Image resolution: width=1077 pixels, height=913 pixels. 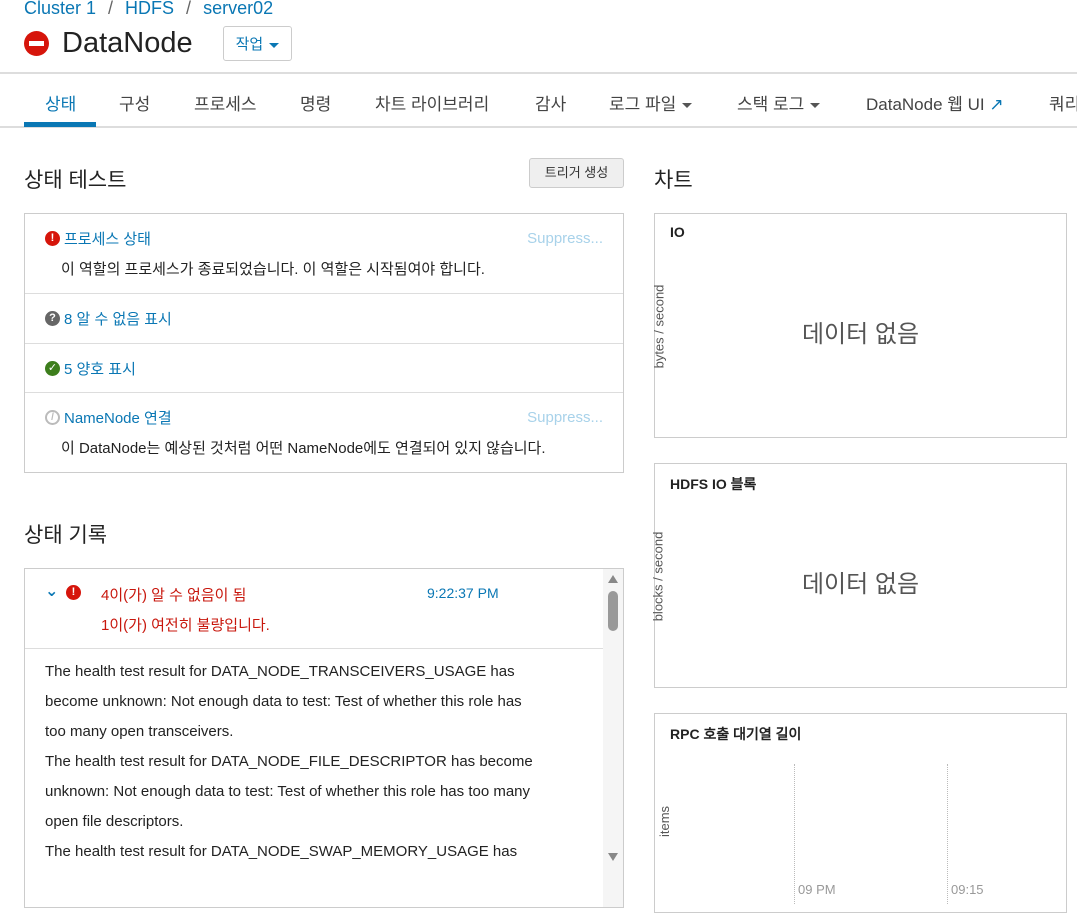 What do you see at coordinates (118, 318) in the screenshot?
I see `unknown-tests-link: 8 알 수 없음 표시` at bounding box center [118, 318].